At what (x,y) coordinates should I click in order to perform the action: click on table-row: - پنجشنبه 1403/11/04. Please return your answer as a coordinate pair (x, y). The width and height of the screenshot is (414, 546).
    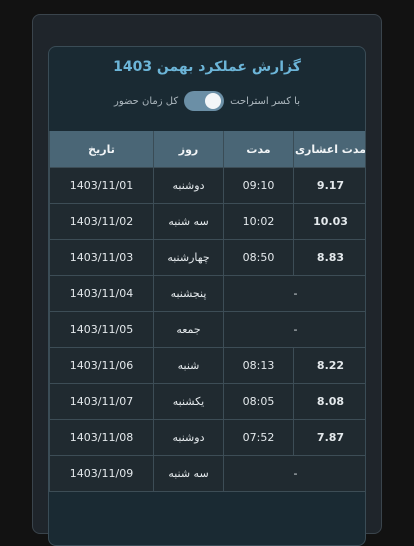
    Looking at the image, I should click on (207, 293).